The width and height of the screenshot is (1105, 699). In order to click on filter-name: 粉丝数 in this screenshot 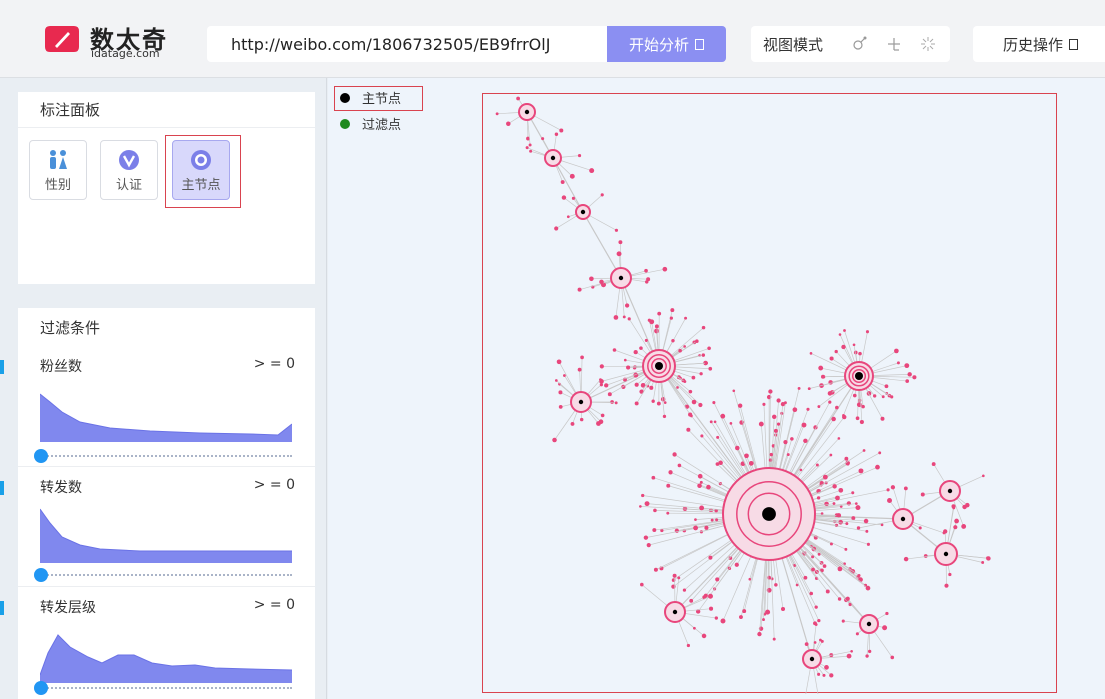, I will do `click(61, 367)`.